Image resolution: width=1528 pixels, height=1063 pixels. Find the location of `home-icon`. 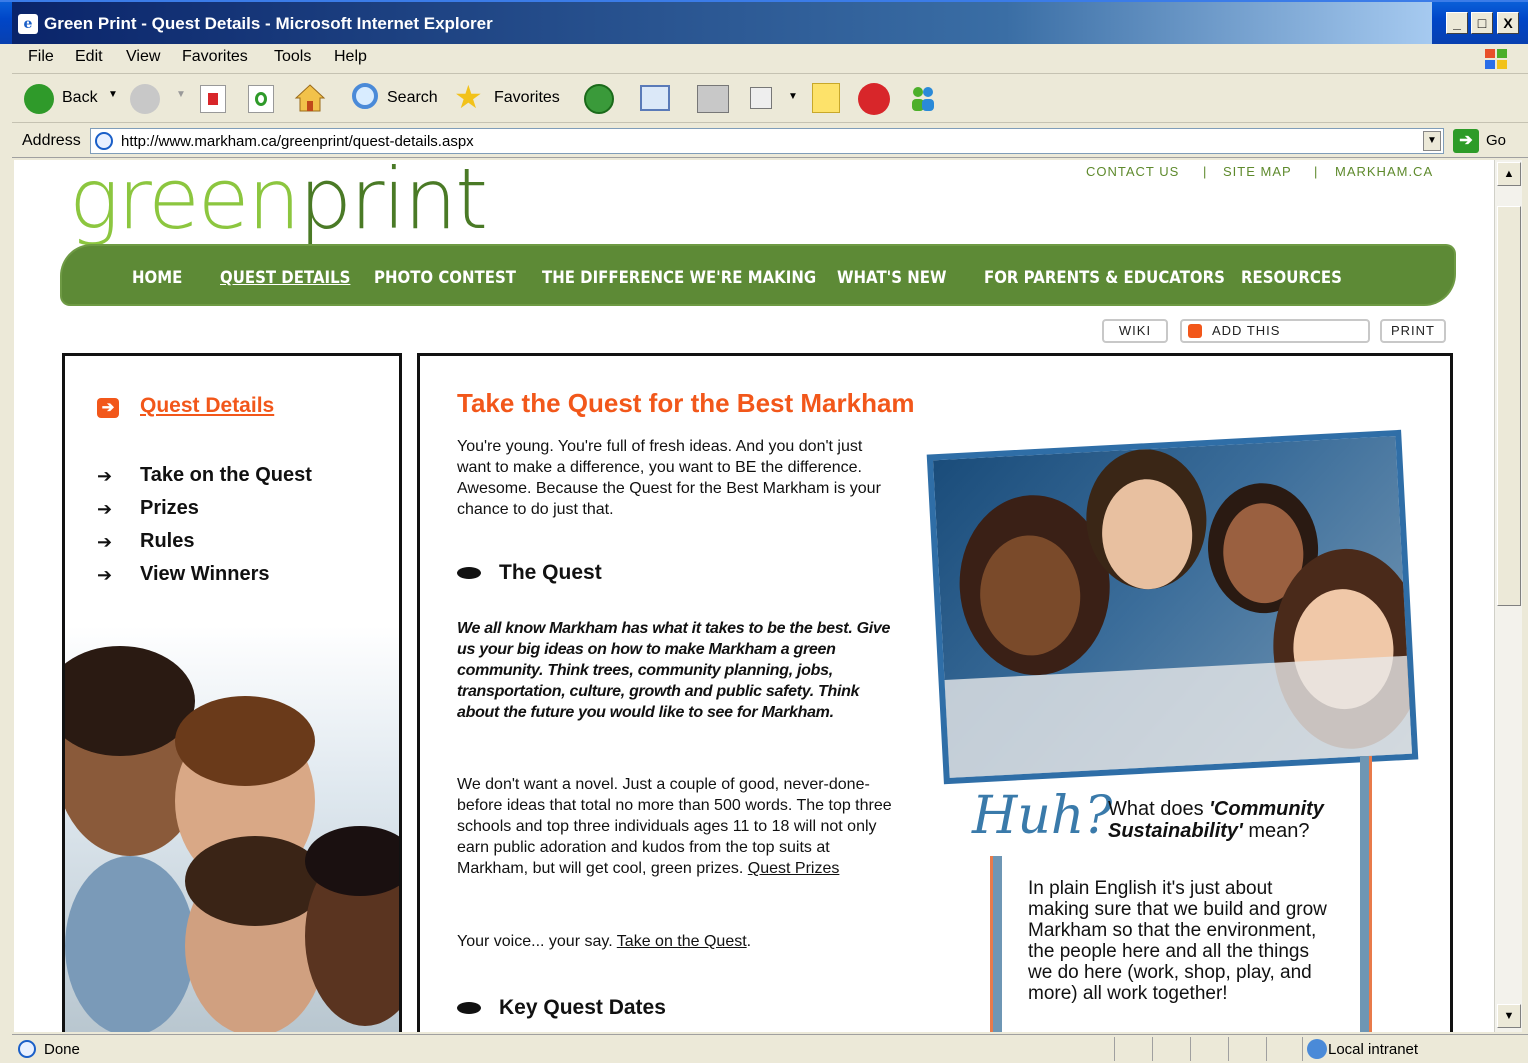

home-icon is located at coordinates (310, 98).